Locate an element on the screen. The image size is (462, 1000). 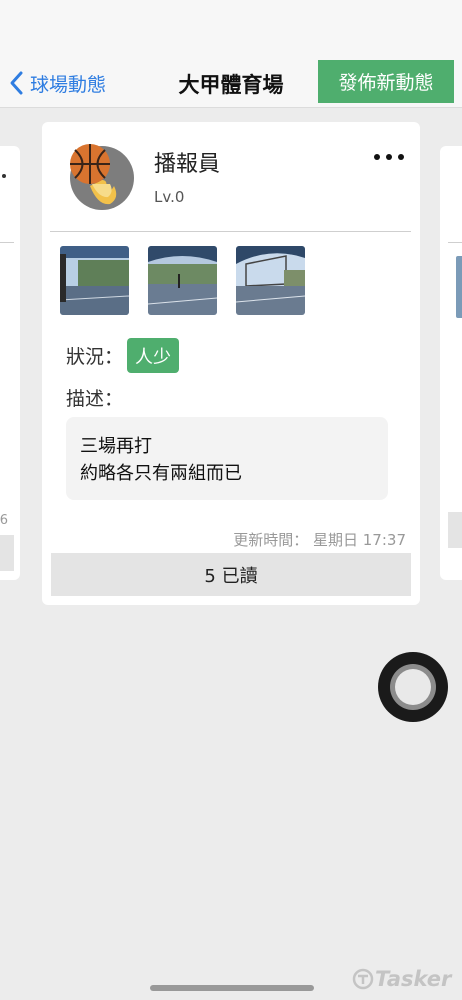
navigation-bar: 球場動態 大甲體育場 發佈新動態 is located at coordinates (231, 83).